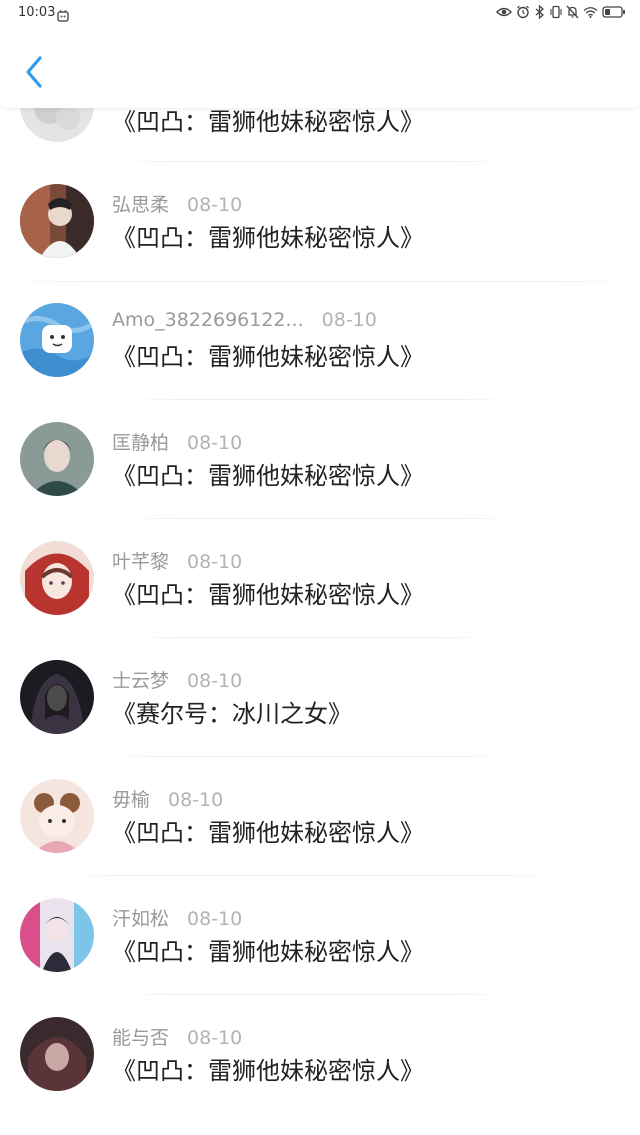 This screenshot has width=640, height=1135. I want to click on back-button, so click(34, 72).